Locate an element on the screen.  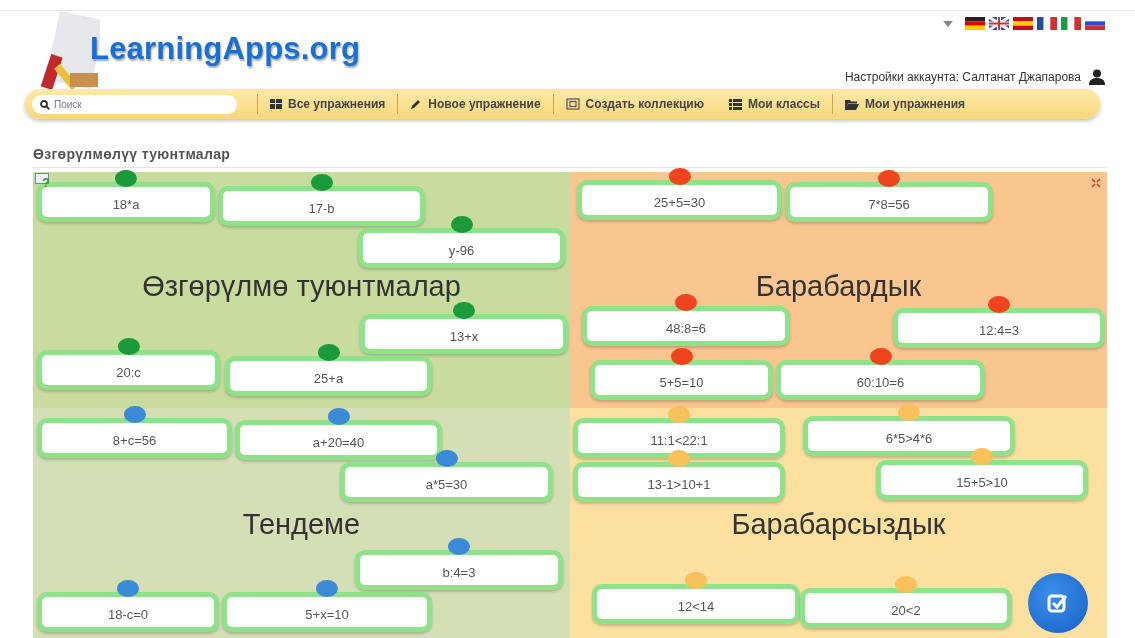
nav-link: Мои упражнения is located at coordinates (905, 104).